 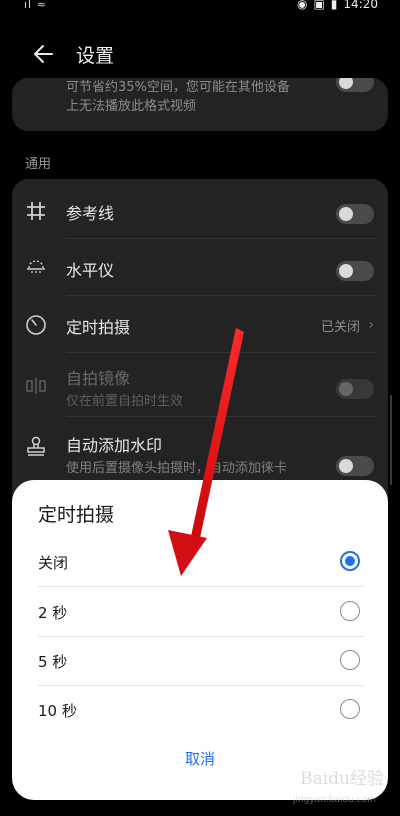 What do you see at coordinates (200, 54) in the screenshot?
I see `app-bar: 设置` at bounding box center [200, 54].